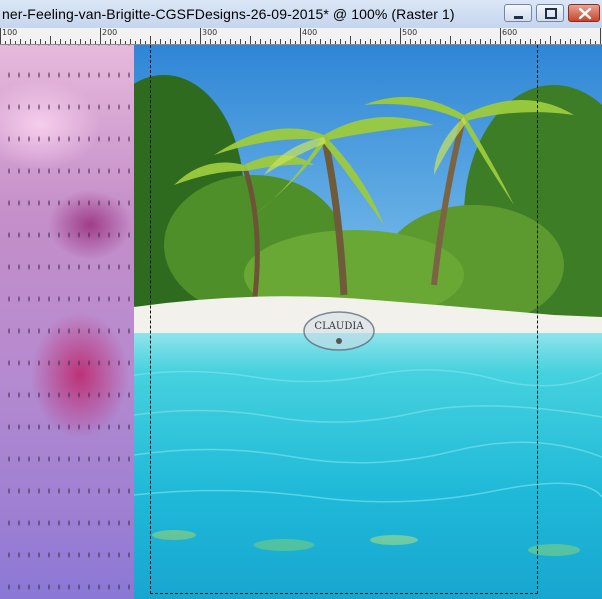 This screenshot has width=602, height=599. I want to click on maximize-icon, so click(551, 13).